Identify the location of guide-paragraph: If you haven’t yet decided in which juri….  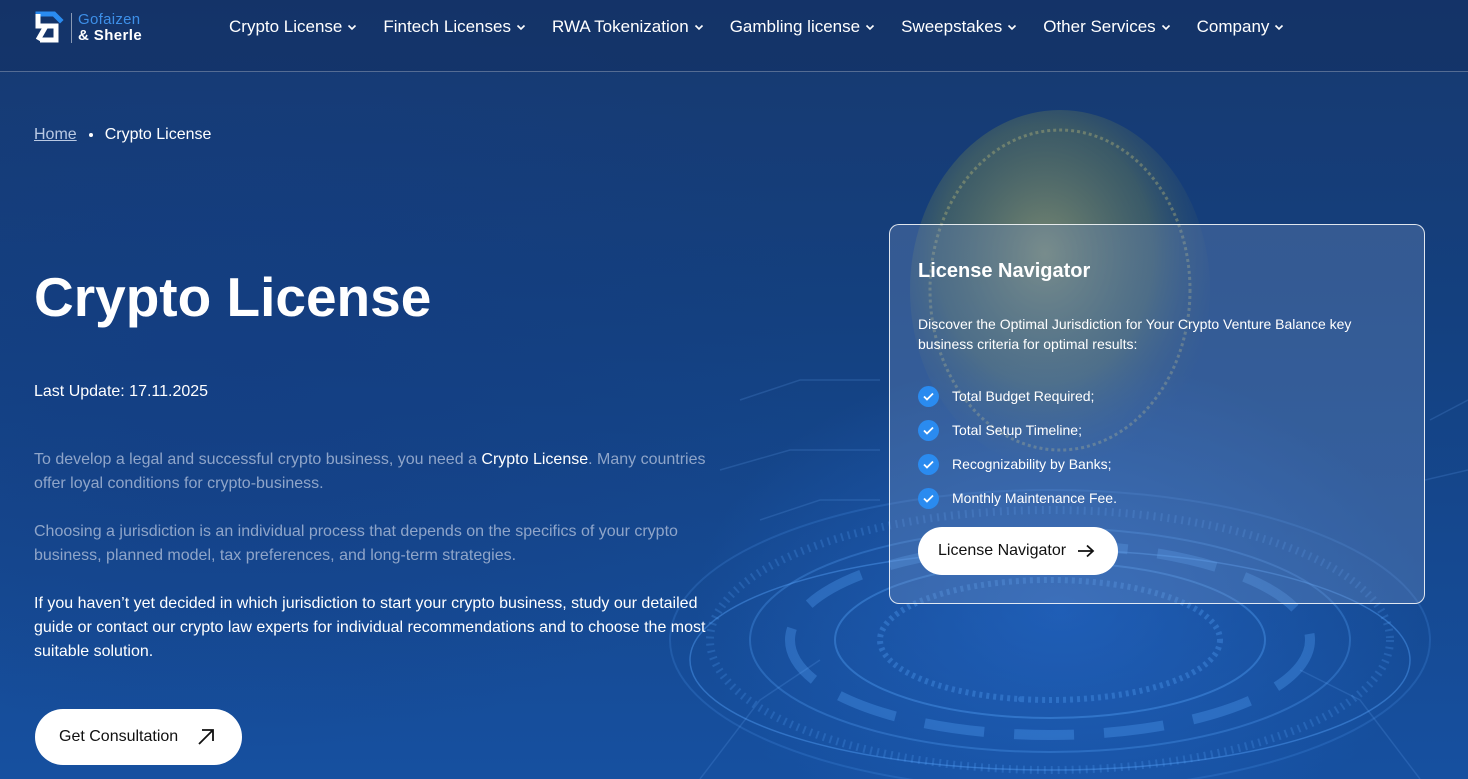
(370, 627).